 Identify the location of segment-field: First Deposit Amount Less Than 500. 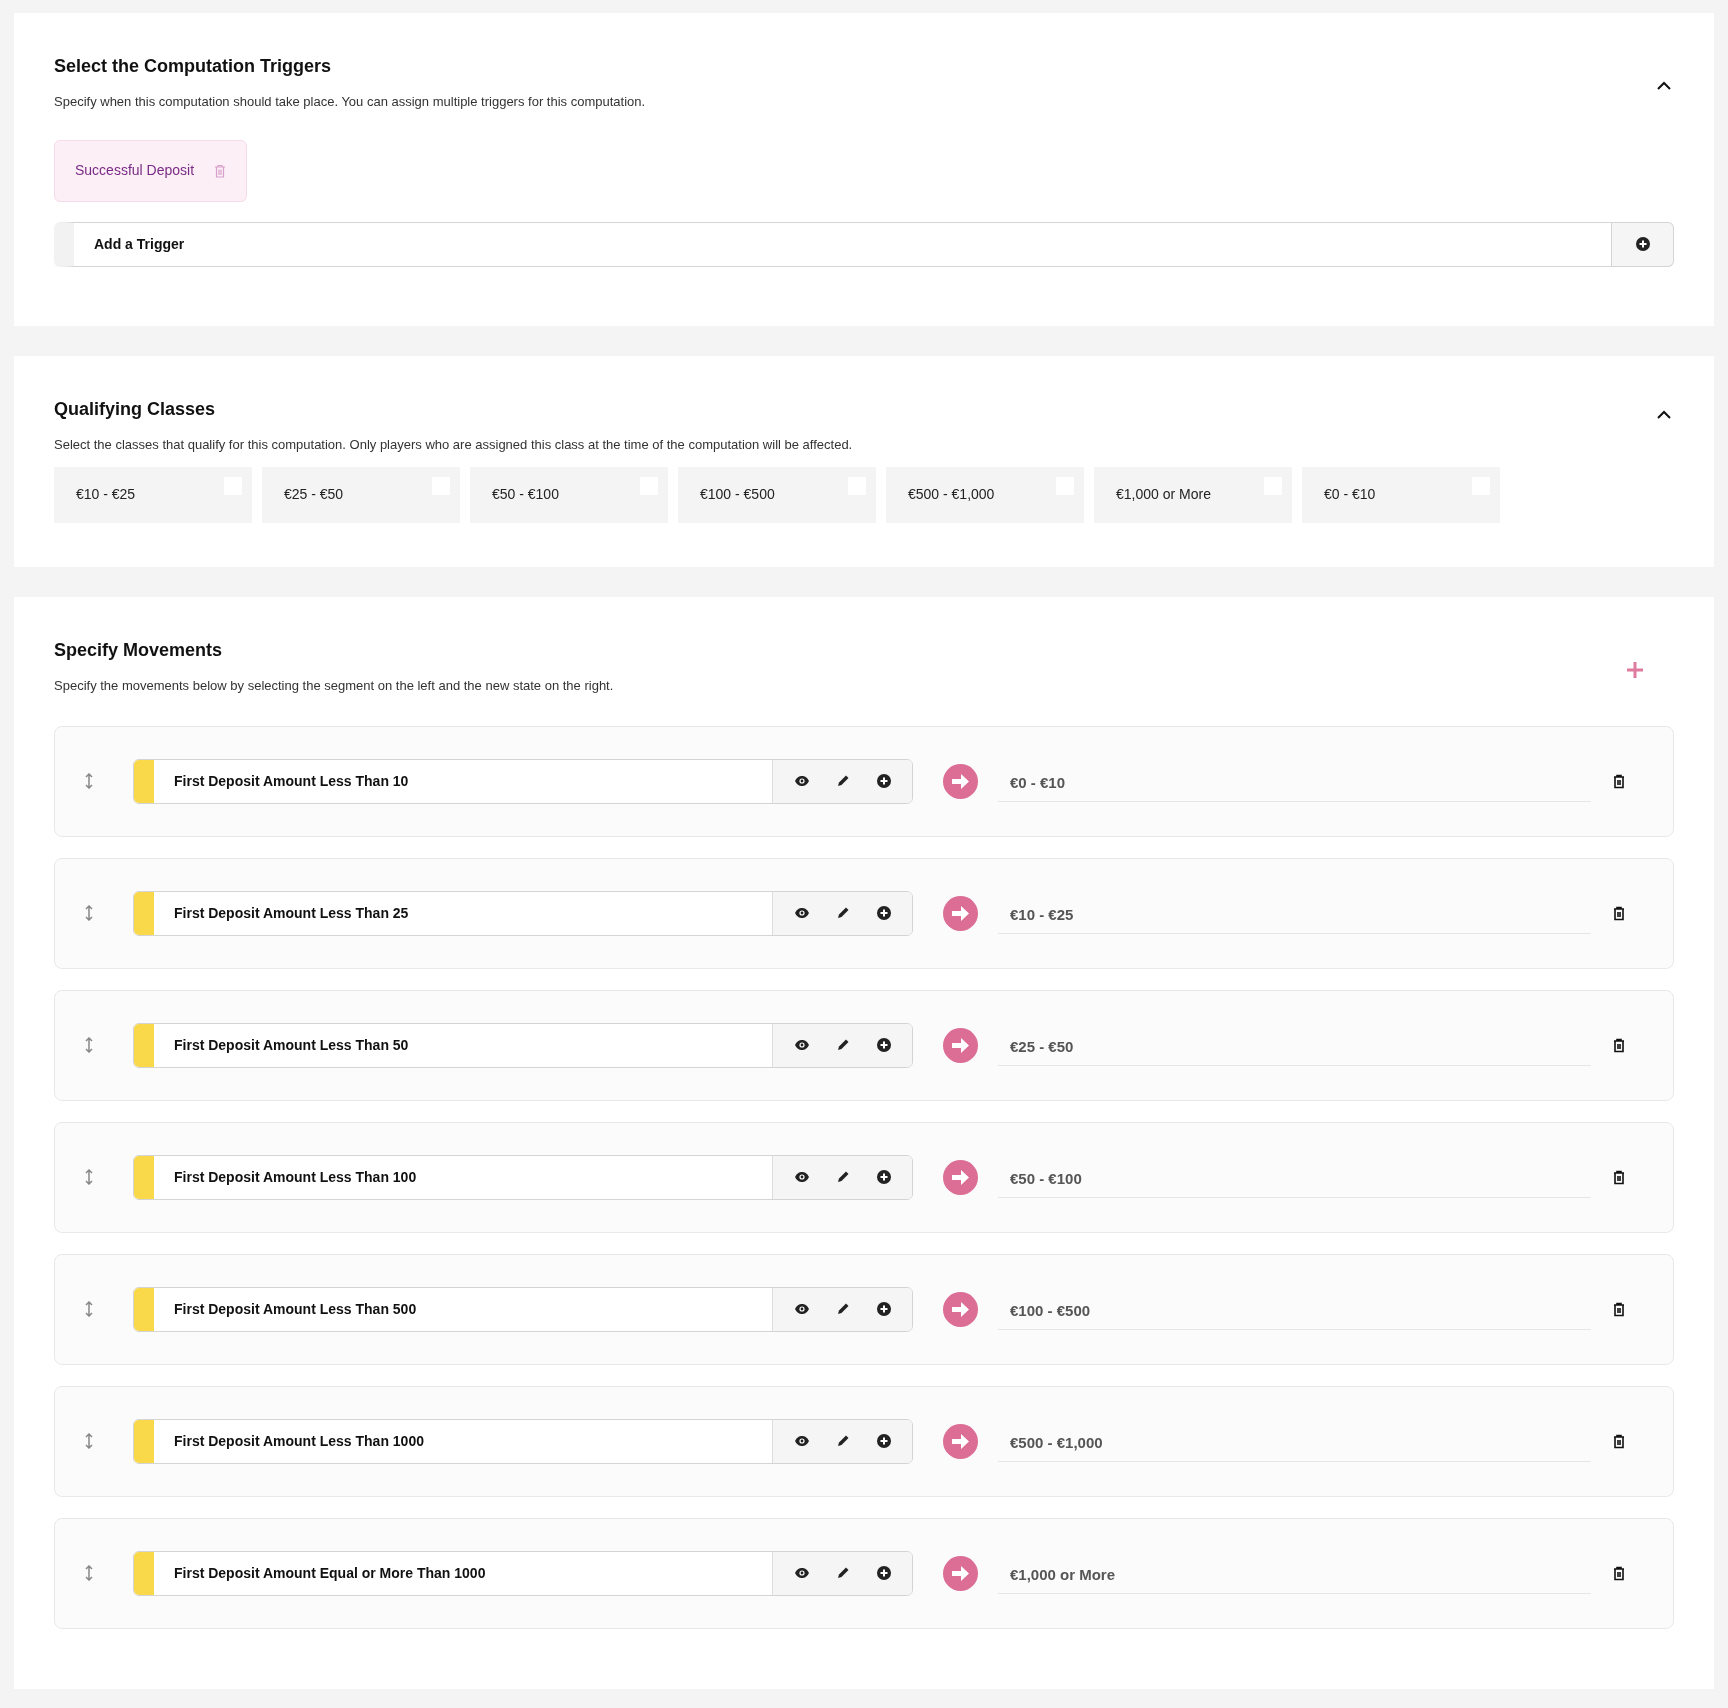
(523, 1309).